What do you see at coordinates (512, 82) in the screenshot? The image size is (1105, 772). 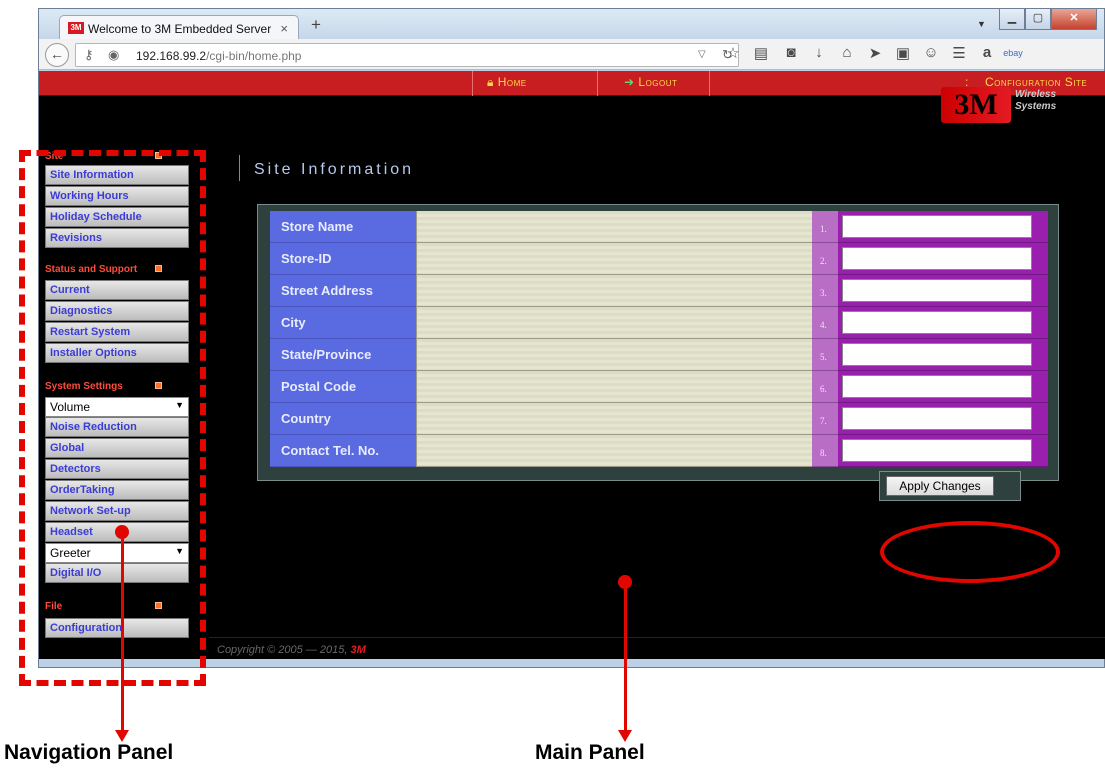 I see `home-link-label: Home` at bounding box center [512, 82].